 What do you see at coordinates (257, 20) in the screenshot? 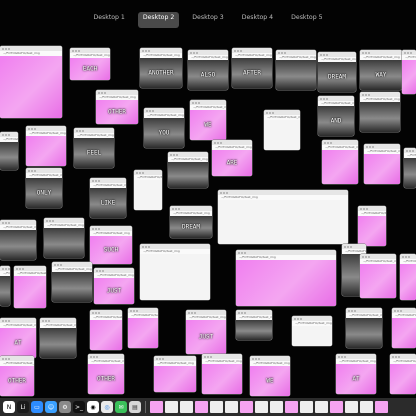
I see `desktop-4-tab: Desktop 4` at bounding box center [257, 20].